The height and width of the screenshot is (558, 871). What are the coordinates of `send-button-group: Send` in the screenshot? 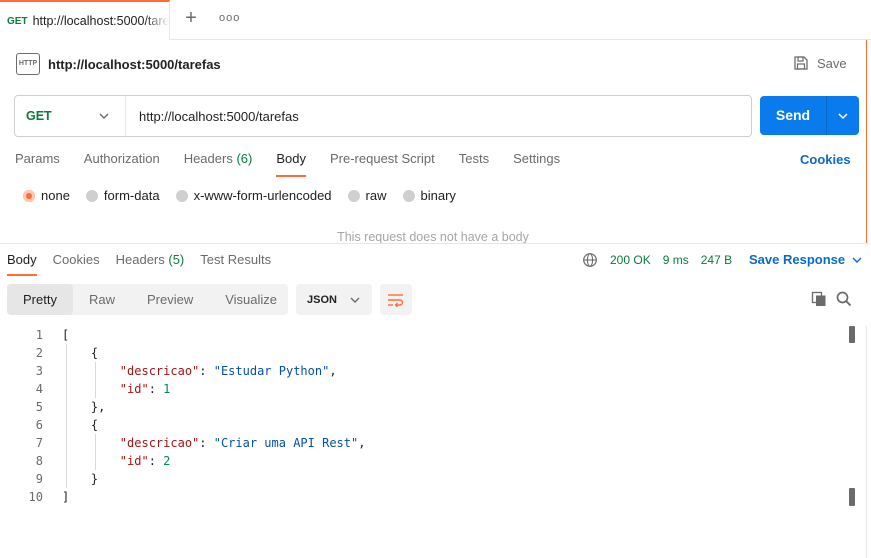 It's located at (809, 115).